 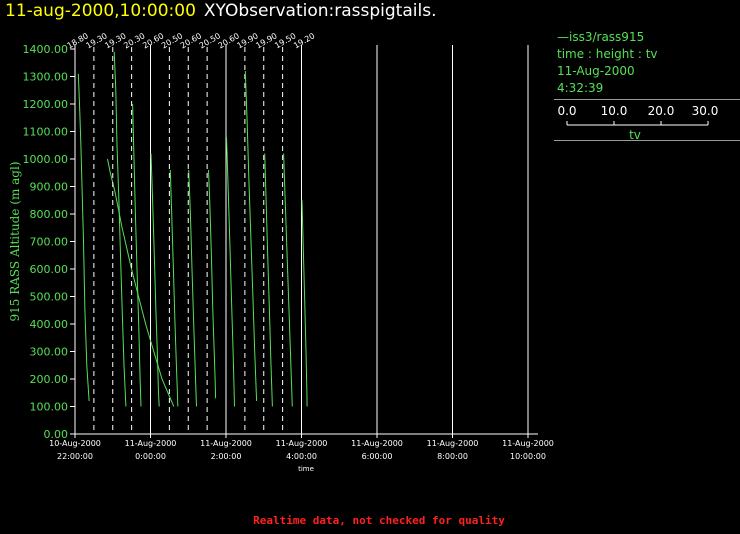 I want to click on y-tick-label: 900.00, so click(x=49, y=187).